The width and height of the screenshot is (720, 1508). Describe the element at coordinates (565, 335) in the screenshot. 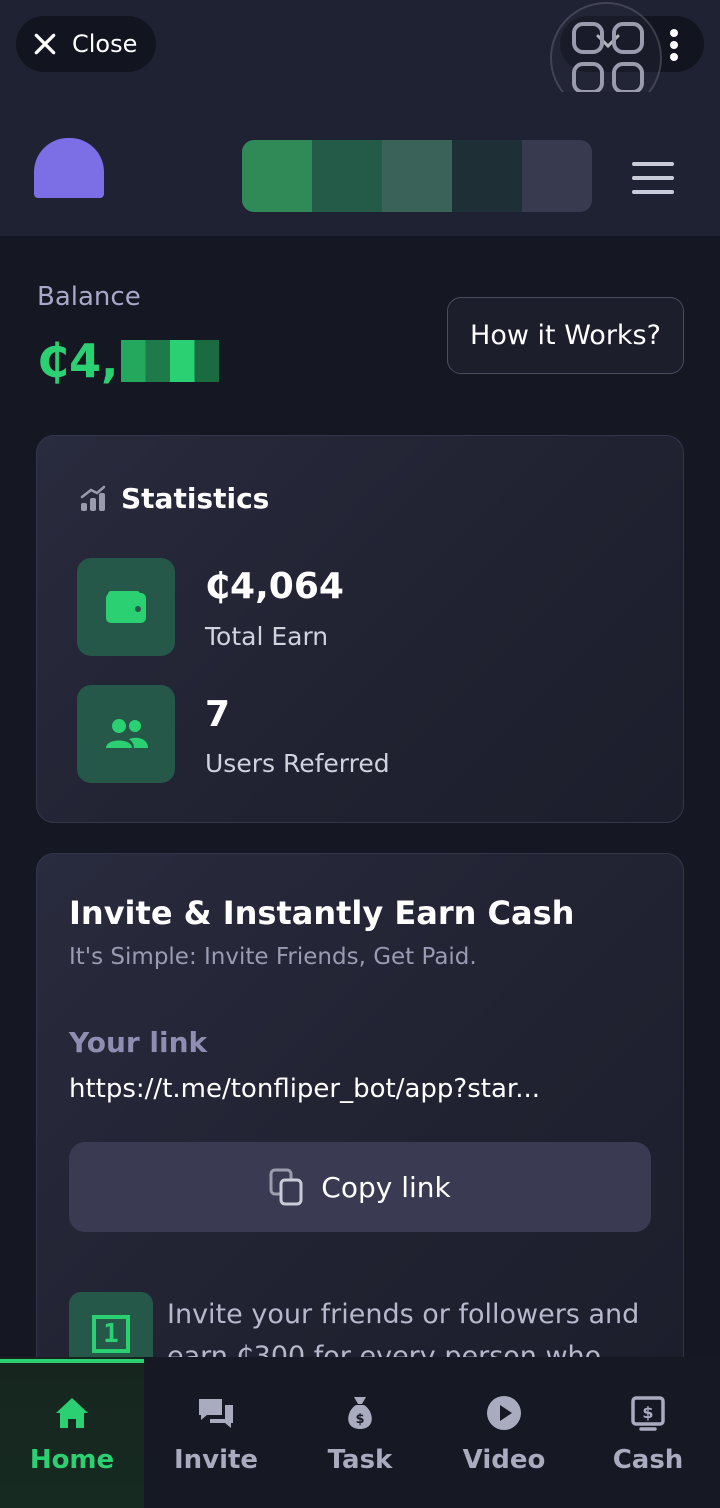

I see `how-it-works-button: How it Works?` at that location.